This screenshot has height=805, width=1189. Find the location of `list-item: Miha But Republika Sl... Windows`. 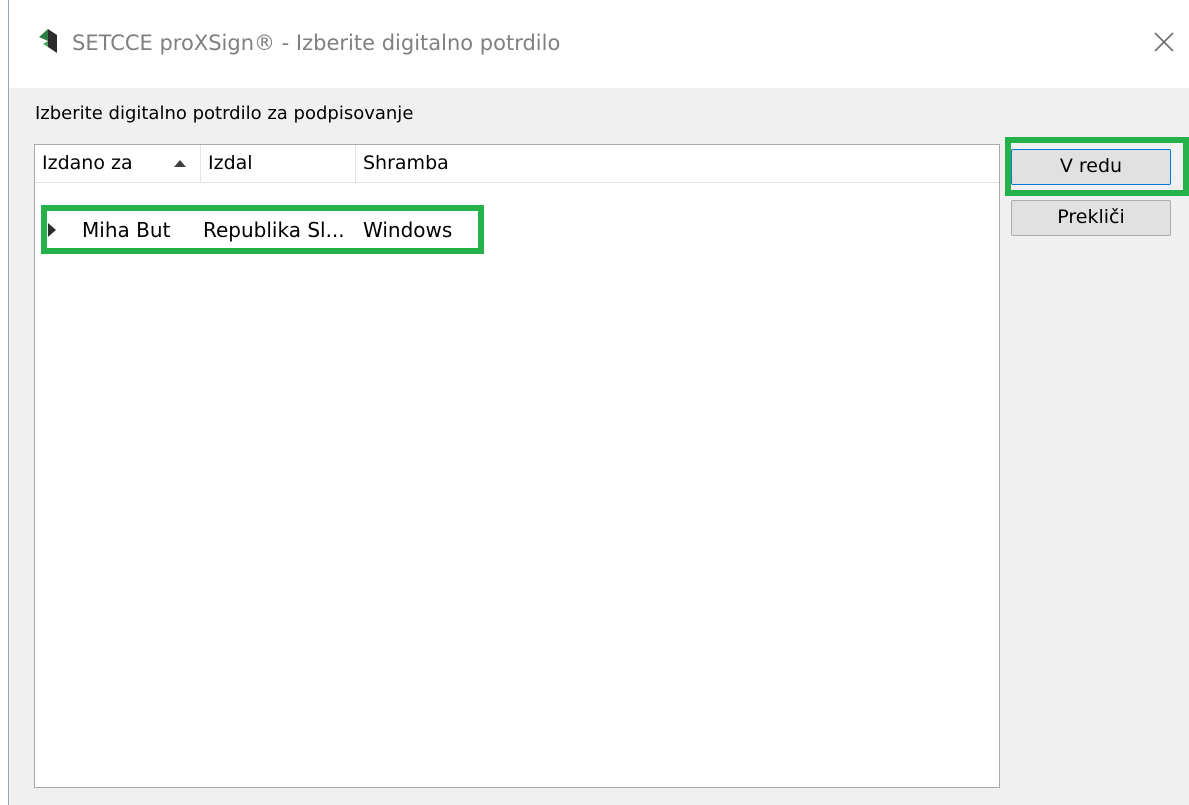

list-item: Miha But Republika Sl... Windows is located at coordinates (255, 230).